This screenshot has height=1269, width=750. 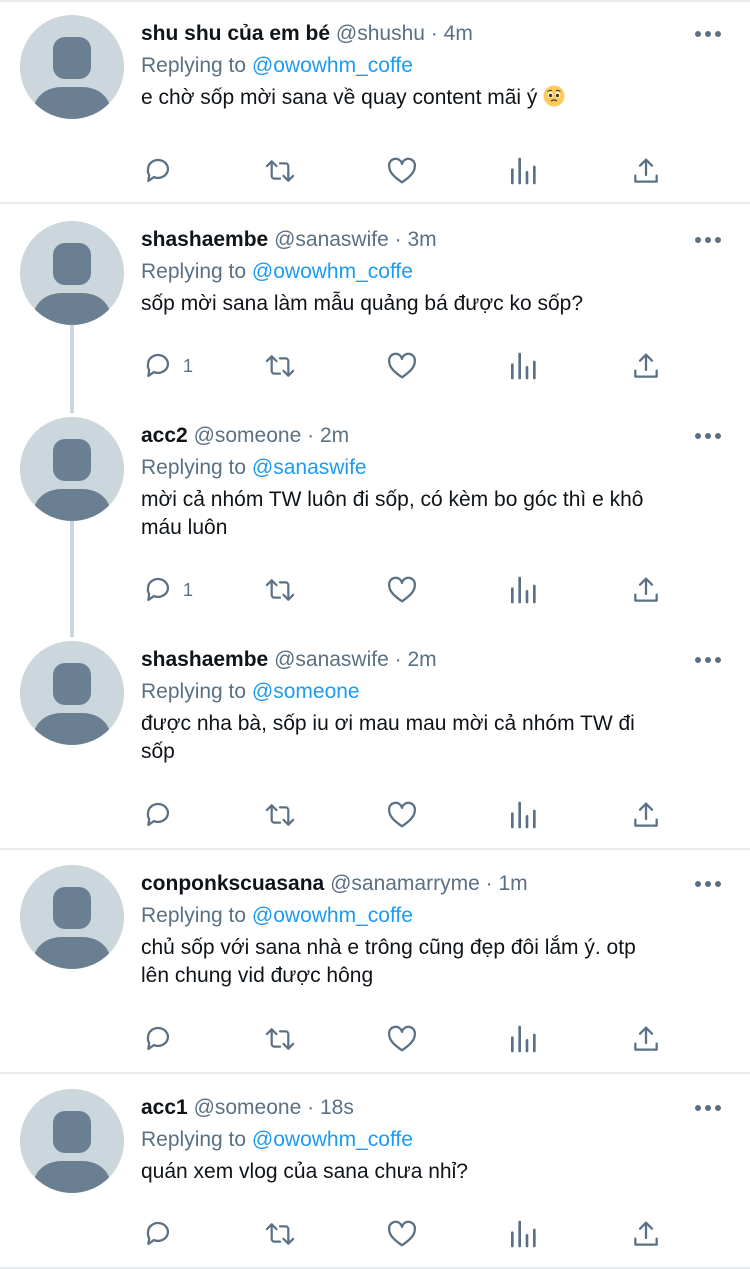 I want to click on tweet-text: quán xem vlog của sana chưa nhỉ?, so click(x=431, y=1172).